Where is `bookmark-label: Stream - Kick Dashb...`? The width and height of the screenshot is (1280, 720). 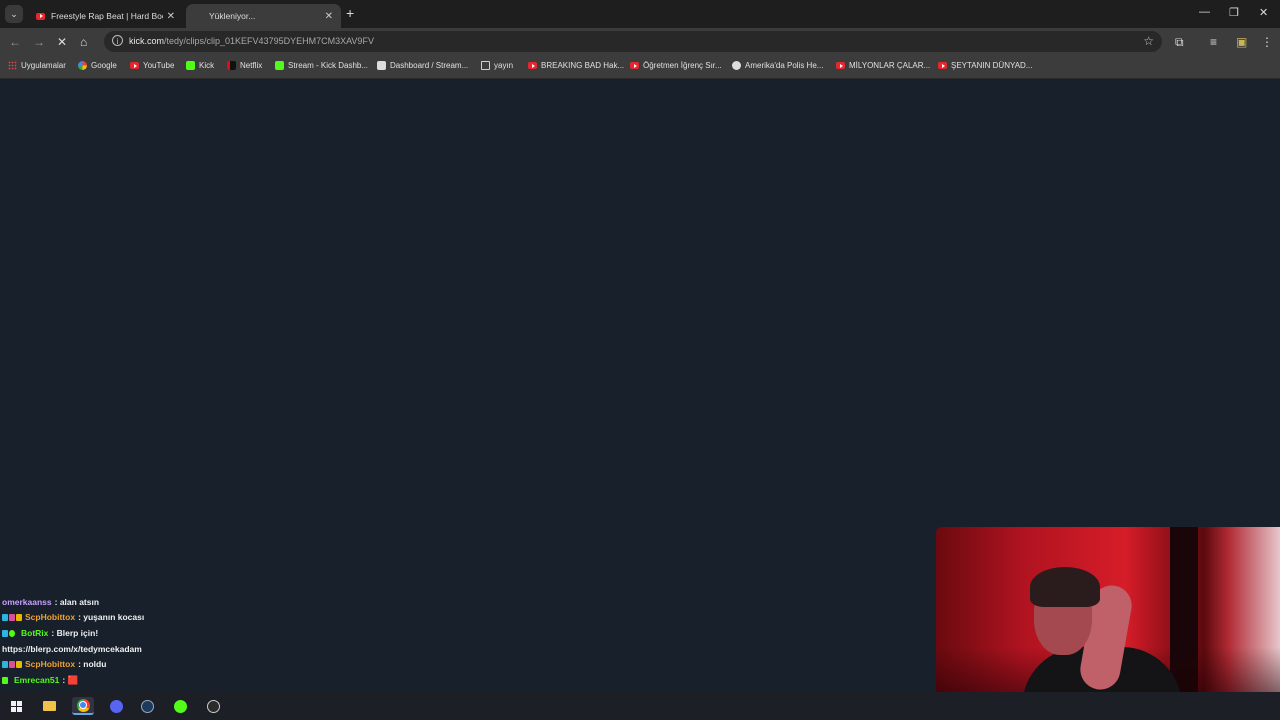 bookmark-label: Stream - Kick Dashb... is located at coordinates (328, 65).